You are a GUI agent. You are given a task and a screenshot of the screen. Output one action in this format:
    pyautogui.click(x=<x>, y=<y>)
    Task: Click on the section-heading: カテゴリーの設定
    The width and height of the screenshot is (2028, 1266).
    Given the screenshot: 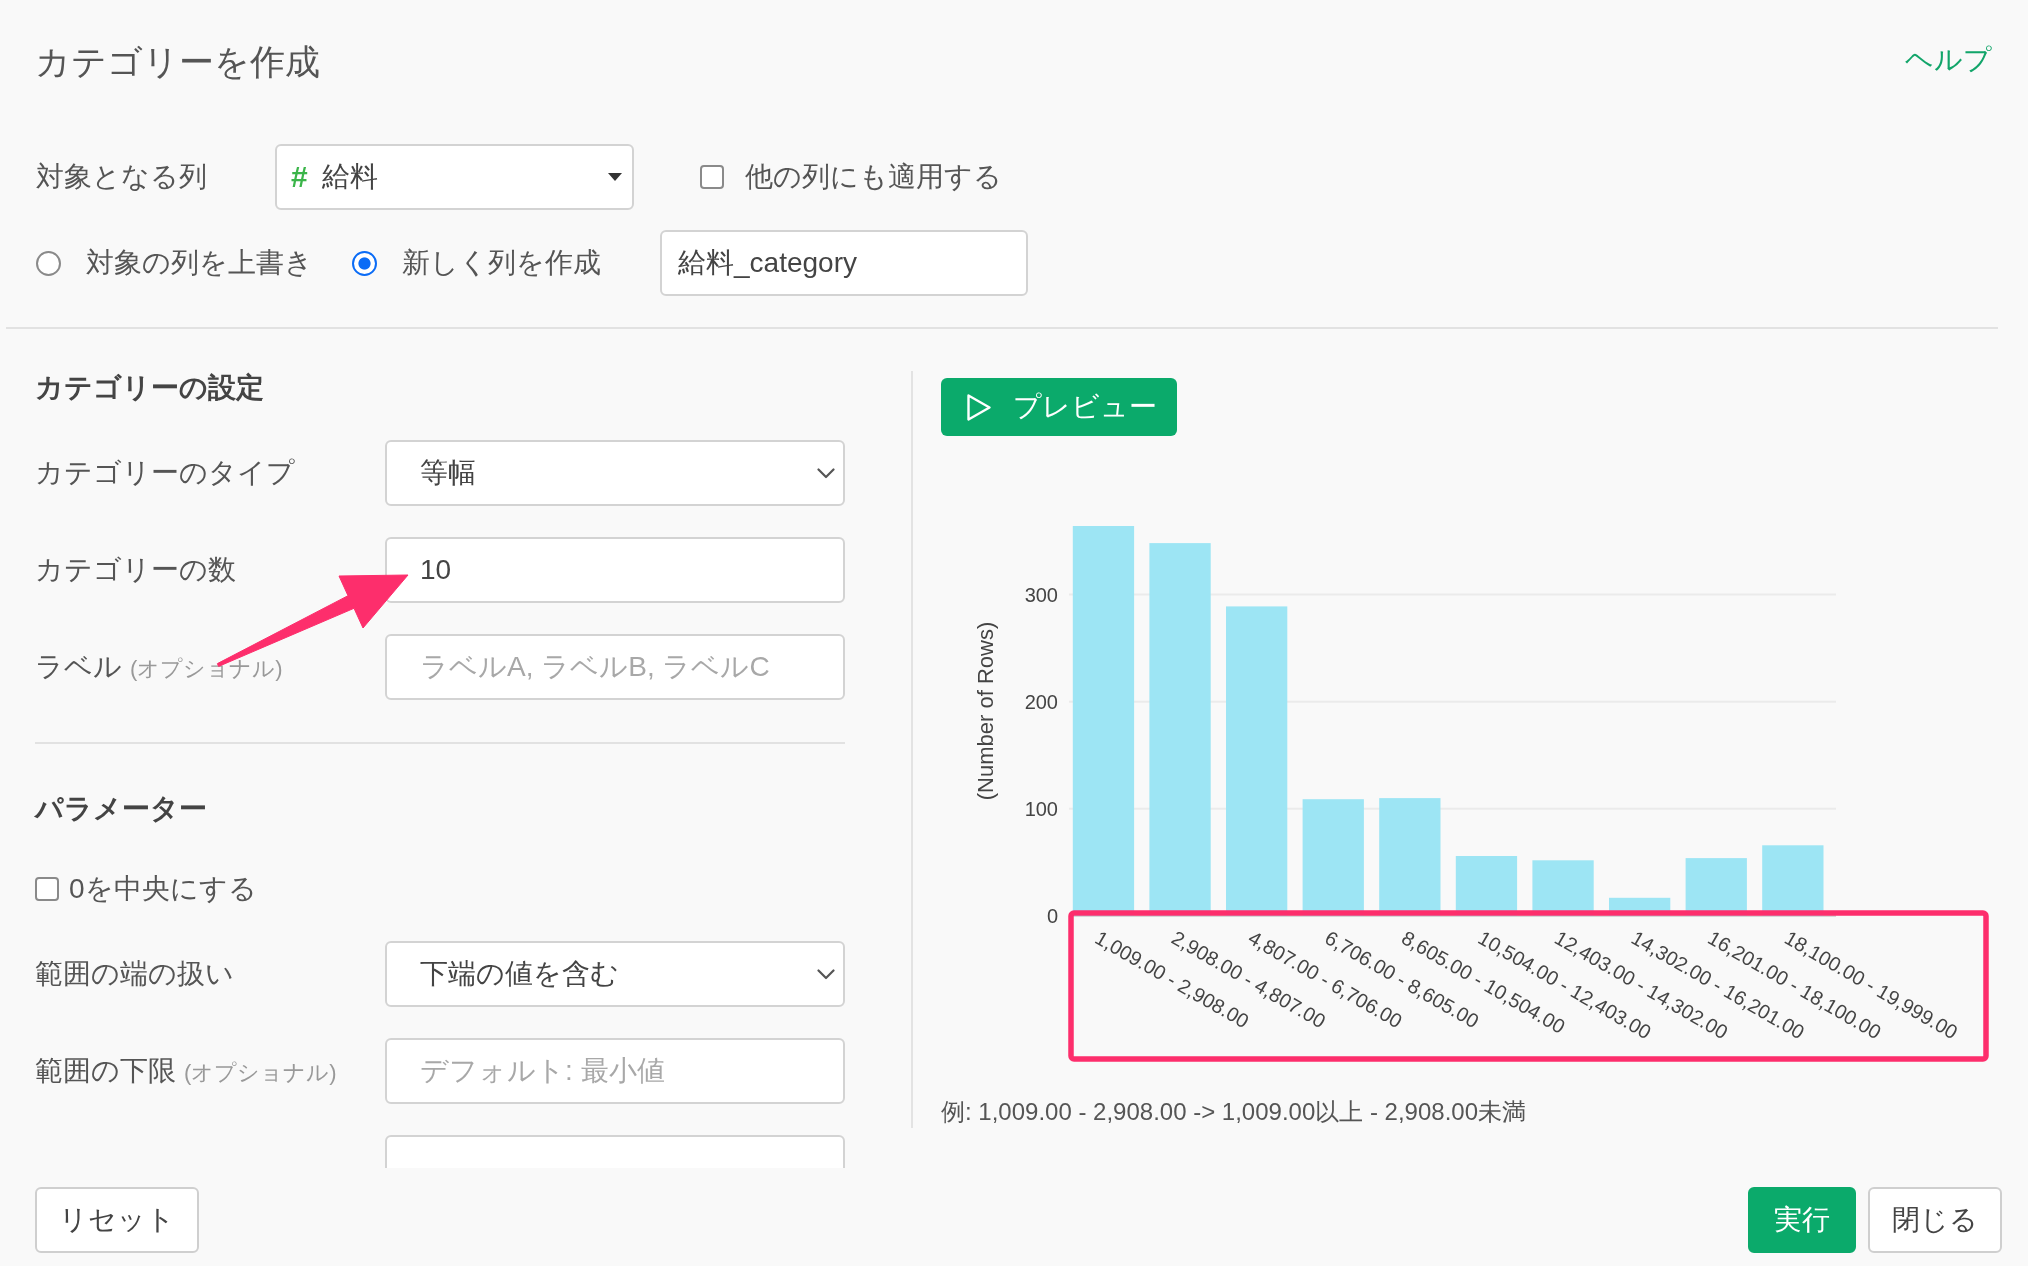 What is the action you would take?
    pyautogui.click(x=150, y=388)
    